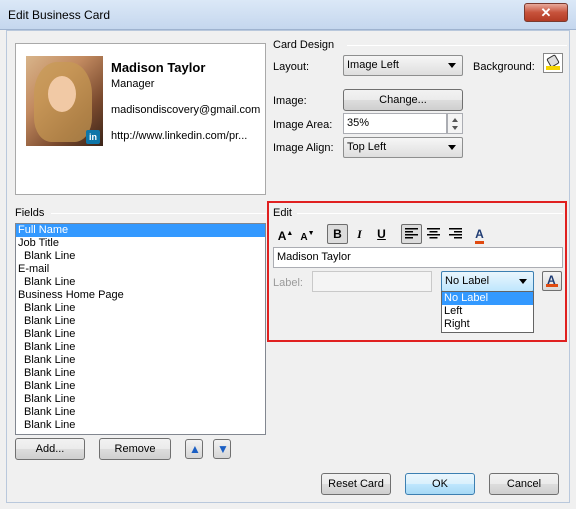  I want to click on field-text-input: Madison Taylor, so click(418, 257).